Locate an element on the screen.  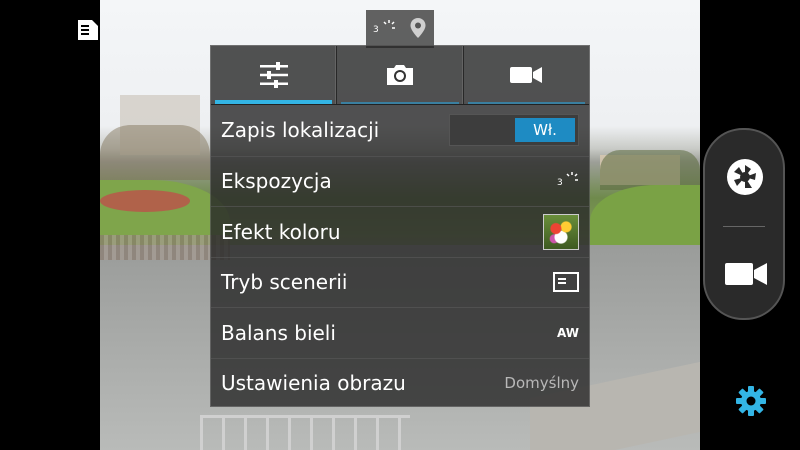
setting-label: Ekspozycja is located at coordinates (276, 181).